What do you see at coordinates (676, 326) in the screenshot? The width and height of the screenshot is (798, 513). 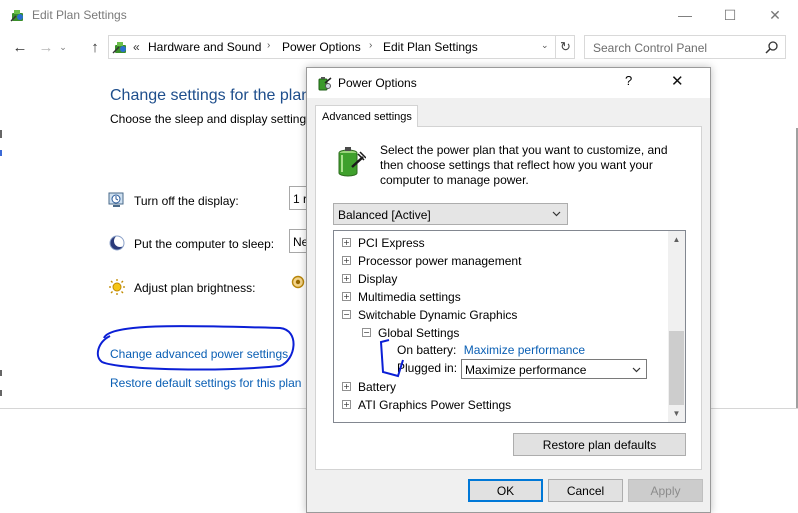 I see `tree-scrollbar: ▲ ▼` at bounding box center [676, 326].